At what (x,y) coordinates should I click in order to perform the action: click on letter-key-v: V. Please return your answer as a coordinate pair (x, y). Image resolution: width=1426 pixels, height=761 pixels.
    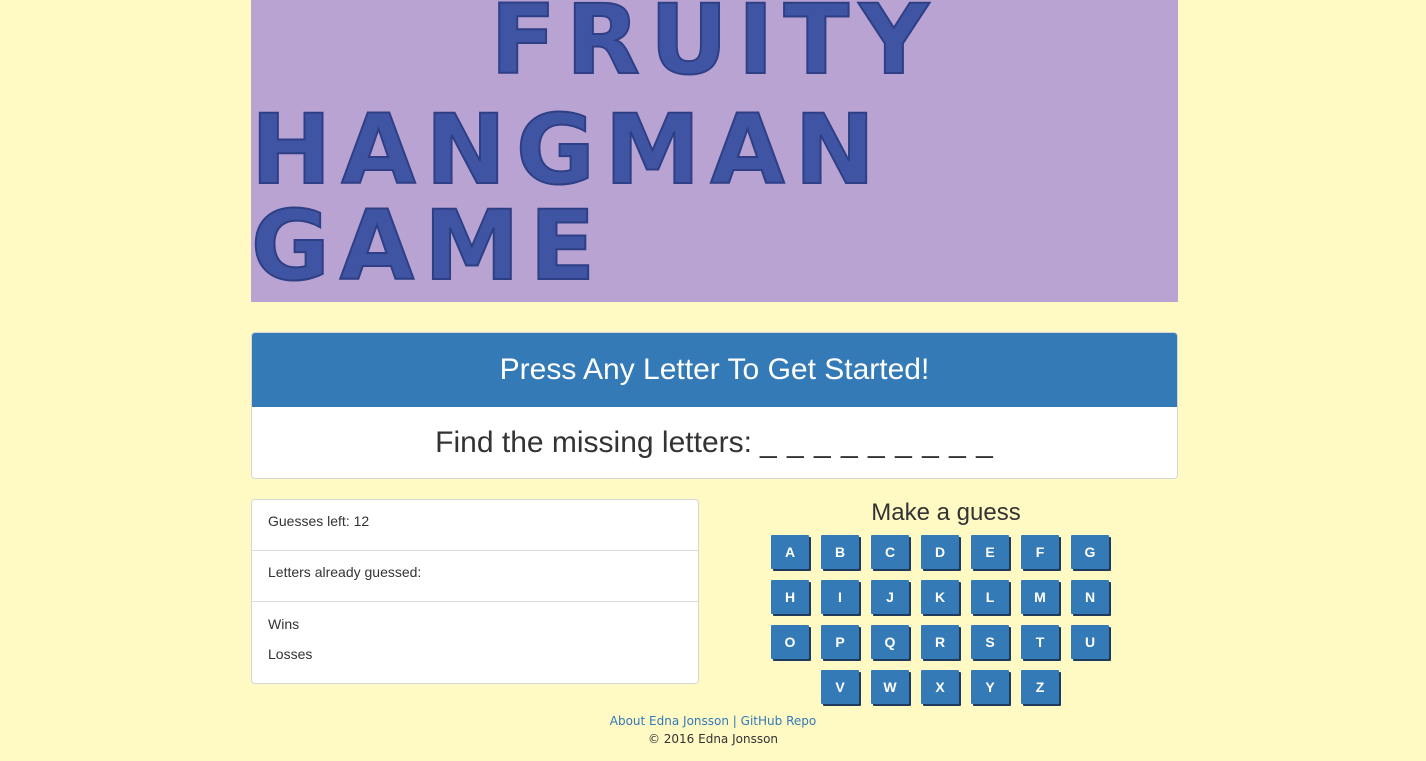
    Looking at the image, I should click on (840, 687).